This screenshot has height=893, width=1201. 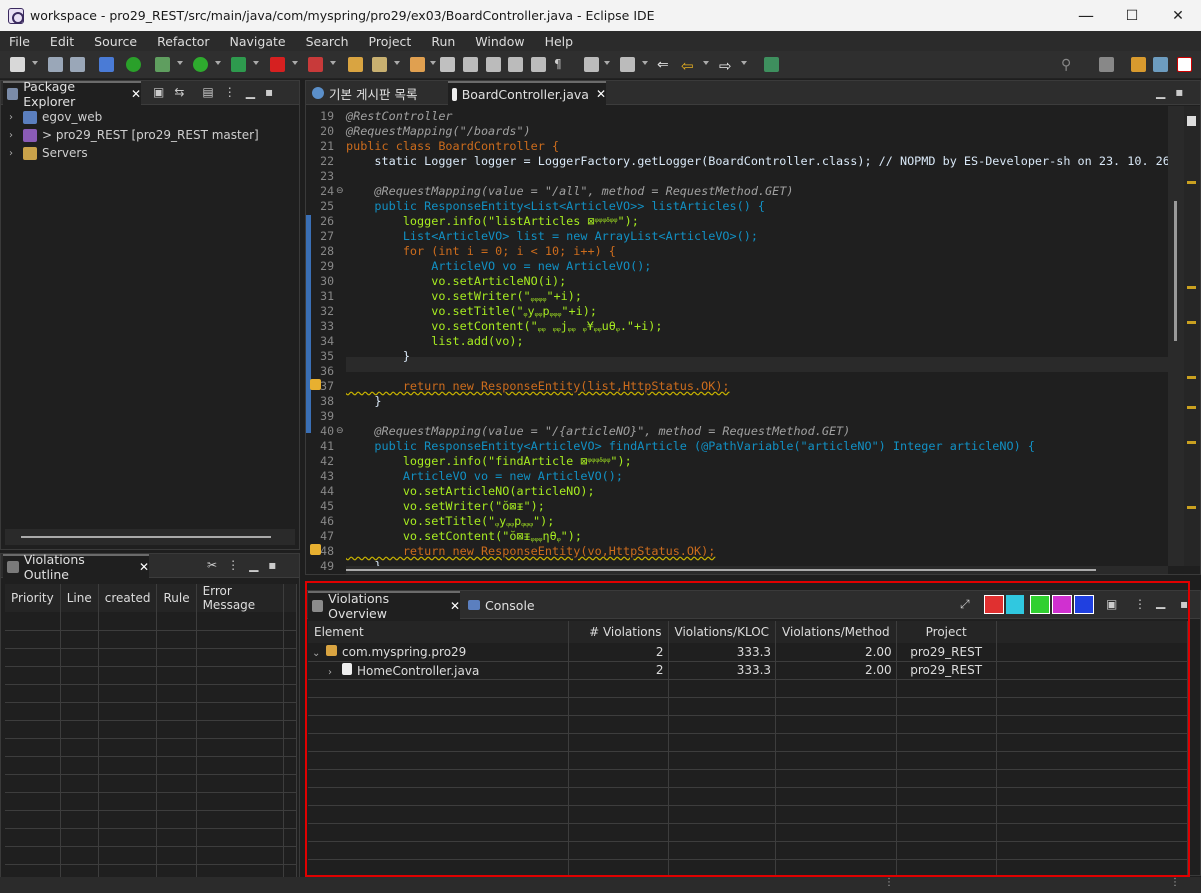 I want to click on pmd-perspective-icon, so click(x=1184, y=64).